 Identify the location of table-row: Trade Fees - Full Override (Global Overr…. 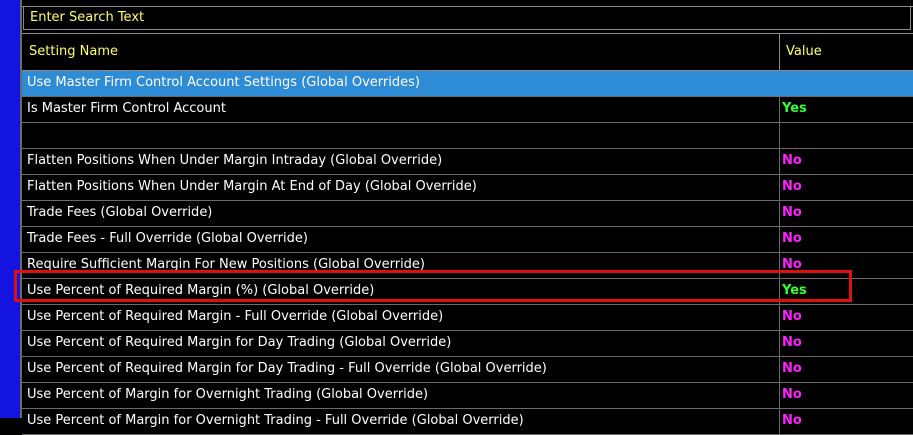
(467, 240).